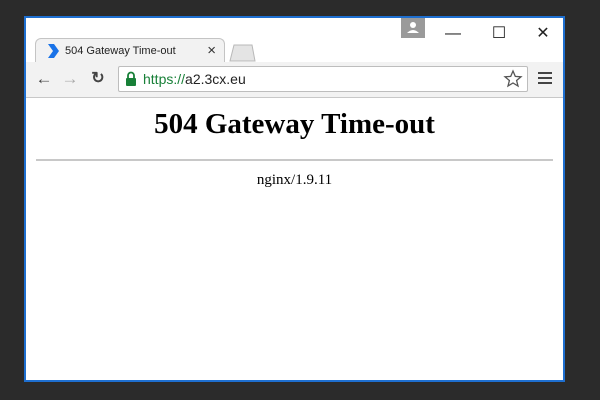 The width and height of the screenshot is (600, 400). I want to click on browser-toolbar: ← → ↻ https://a2.3cx.eu, so click(294, 80).